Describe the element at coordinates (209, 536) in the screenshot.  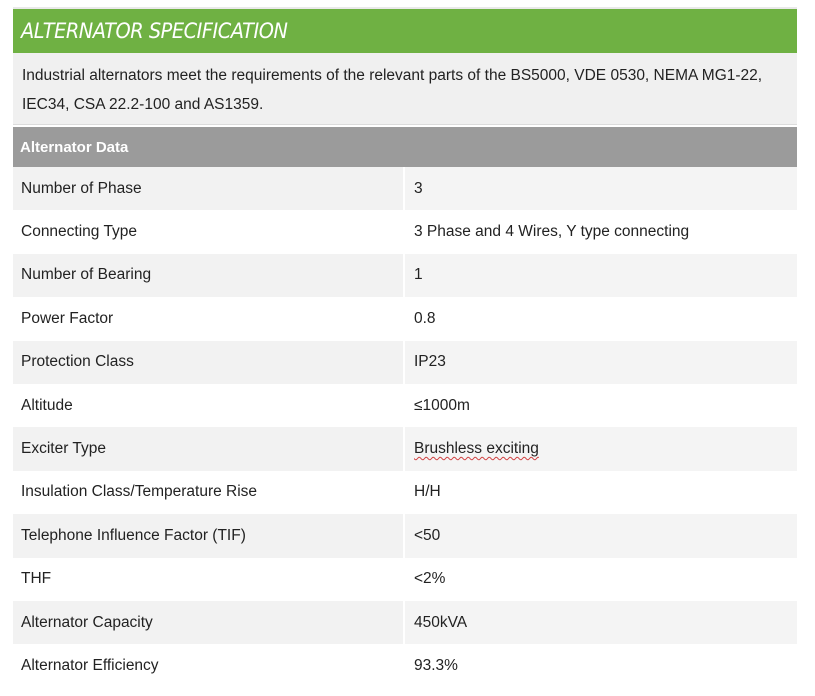
I see `row-label: Telephone Influence Factor (TIF)` at that location.